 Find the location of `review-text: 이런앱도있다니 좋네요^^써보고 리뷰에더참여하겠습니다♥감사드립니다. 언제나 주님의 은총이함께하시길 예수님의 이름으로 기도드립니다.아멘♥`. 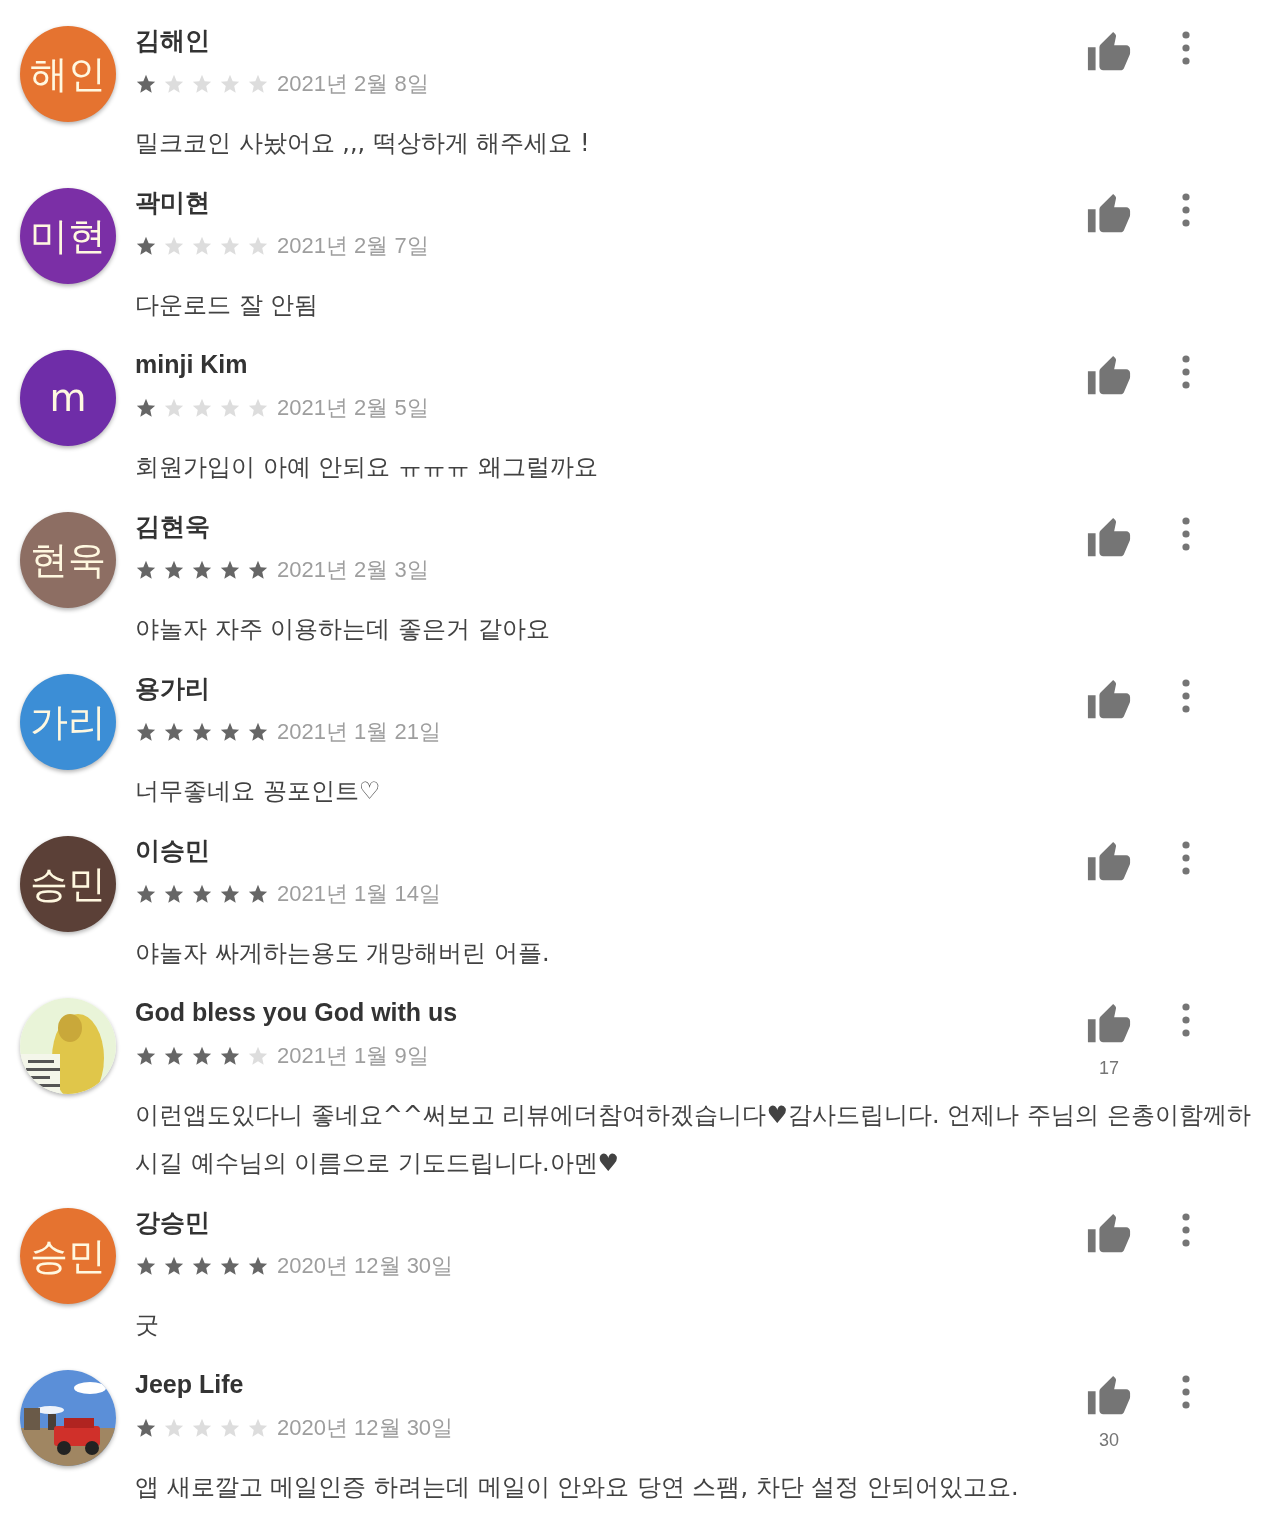

review-text: 이런앱도있다니 좋네요^^써보고 리뷰에더참여하겠습니다♥감사드립니다. 언제나 주님의 은총이함께하시길 예수님의 이름으로 기도드립니다.아멘♥ is located at coordinates (693, 1139).